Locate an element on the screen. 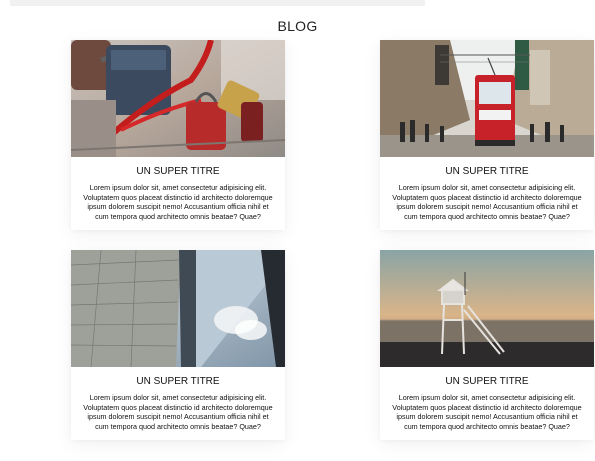 Image resolution: width=595 pixels, height=461 pixels. lifeguard-tower-photo is located at coordinates (487, 308).